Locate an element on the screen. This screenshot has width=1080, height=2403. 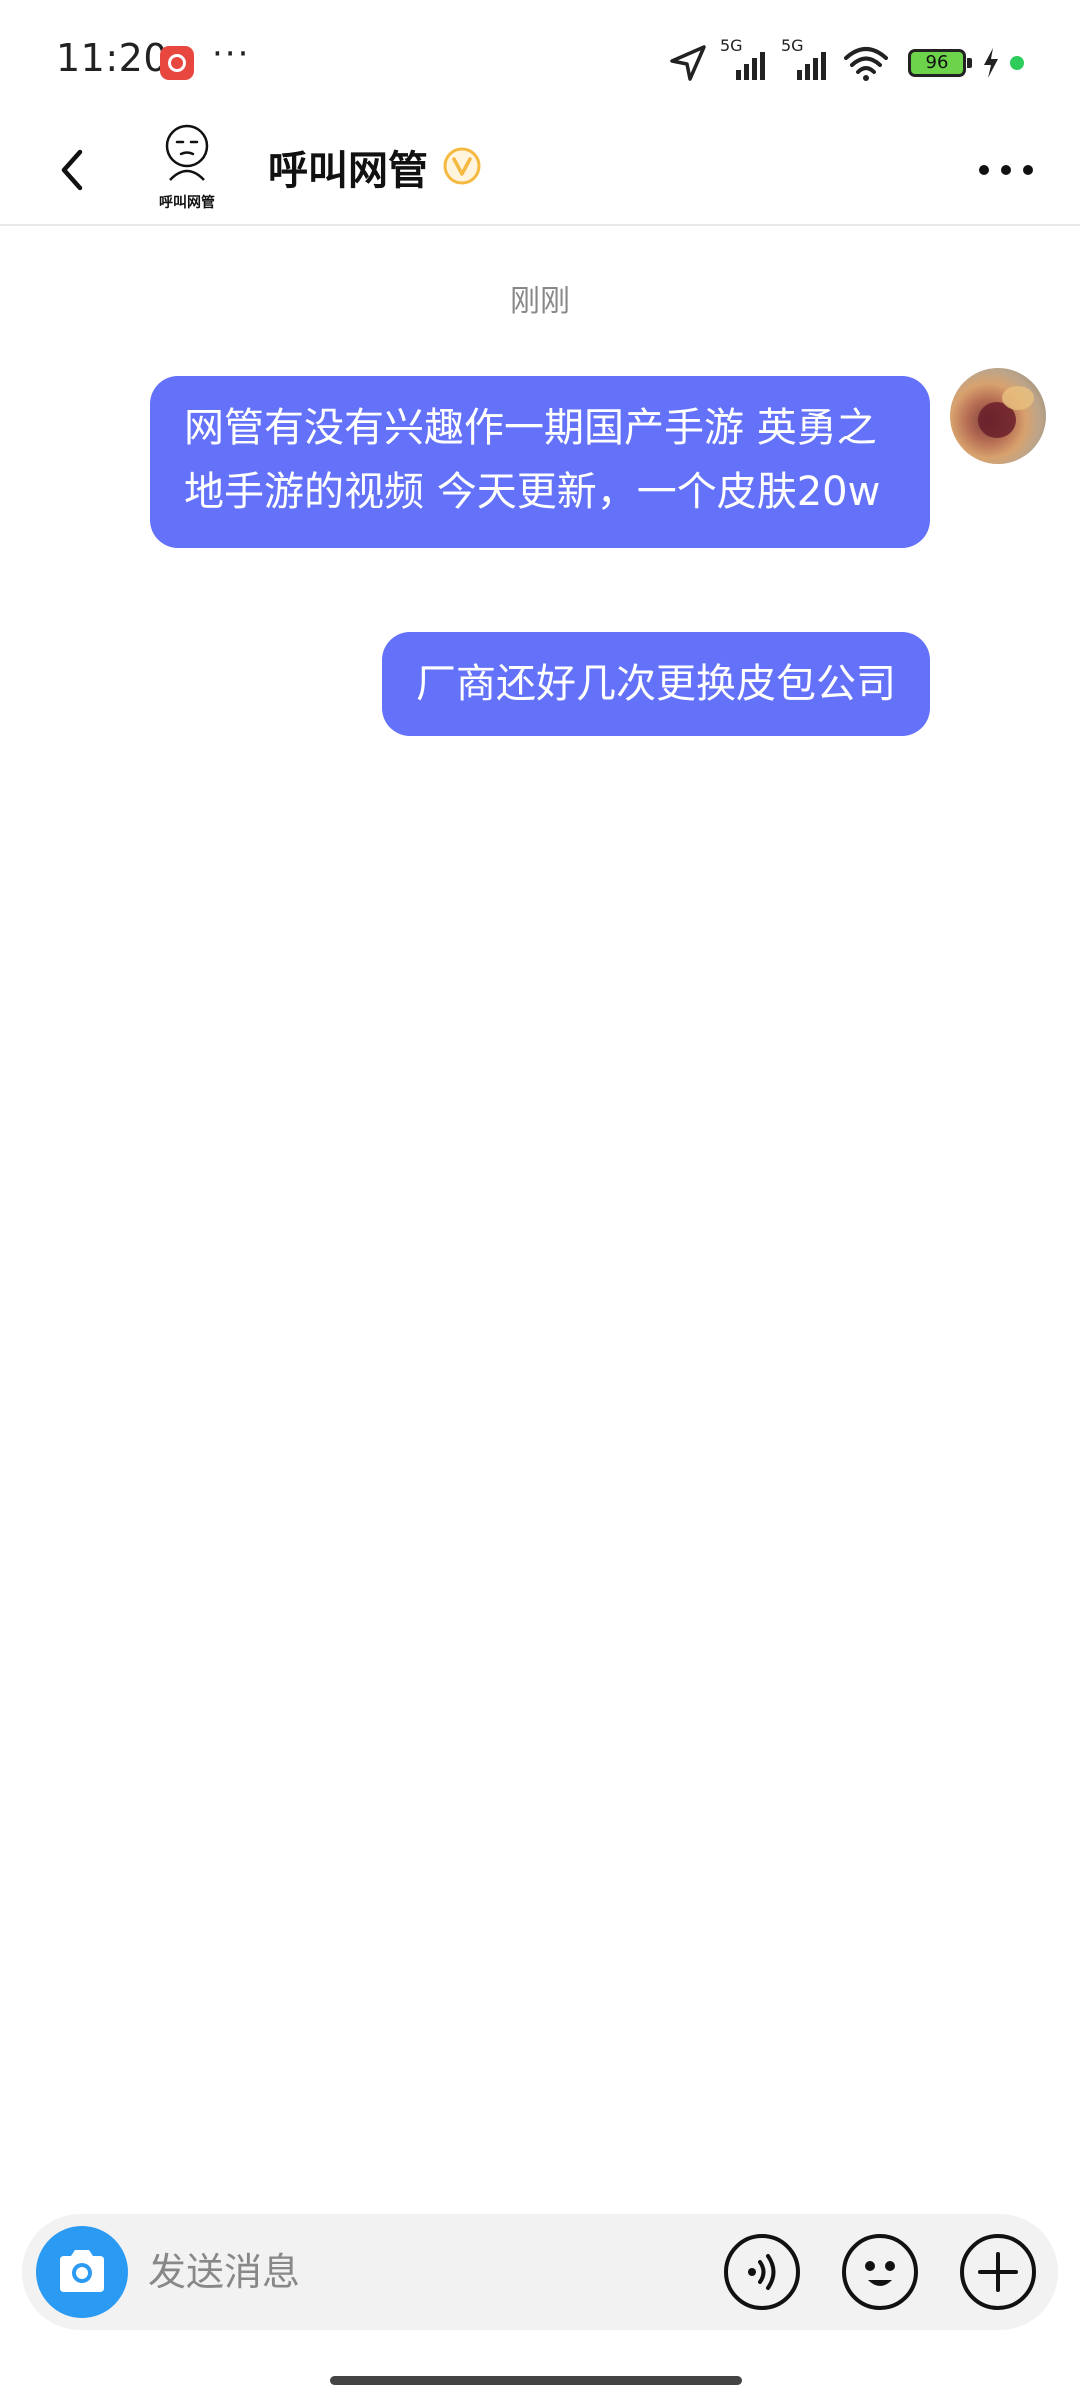
status-bar: 11:20 ··· 5G 5G 96 is located at coordinates (540, 60).